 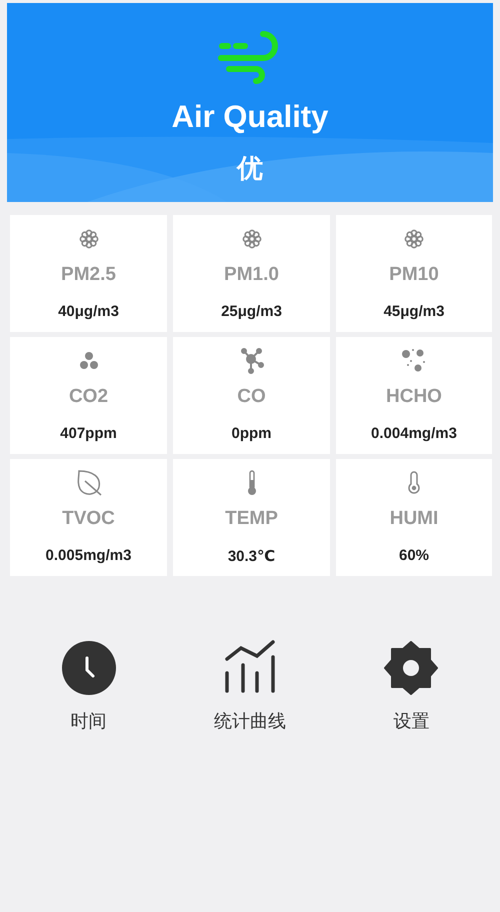 I want to click on sensor-value: 40μg/m3, so click(x=88, y=311).